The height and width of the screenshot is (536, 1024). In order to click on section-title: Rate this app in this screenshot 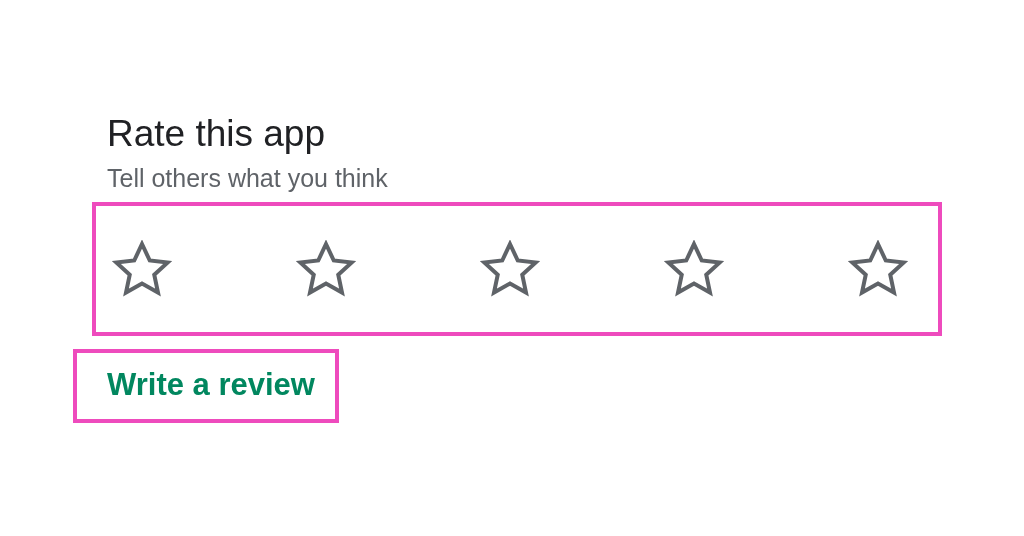, I will do `click(217, 134)`.